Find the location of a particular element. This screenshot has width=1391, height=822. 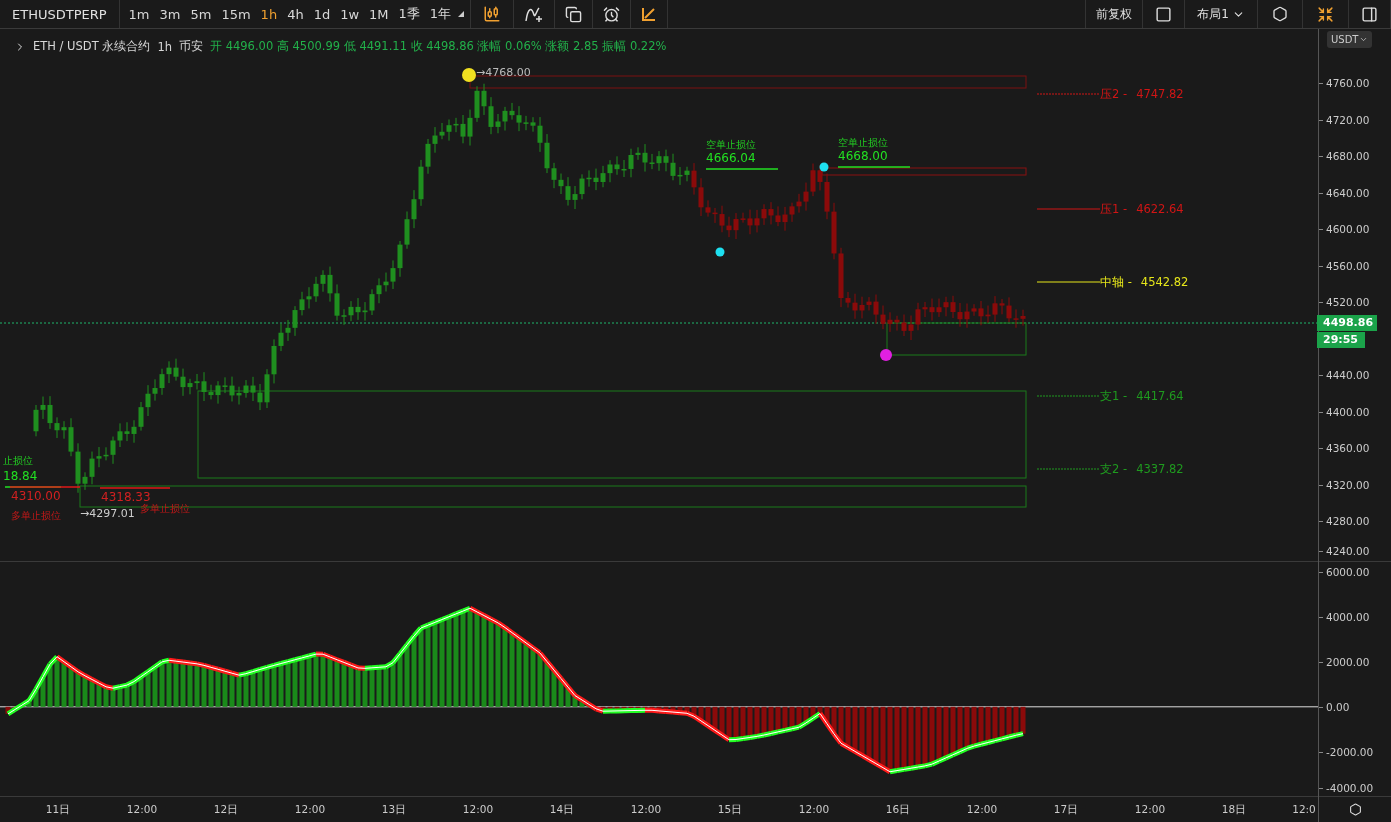

indicator-tick: 4000.00 is located at coordinates (1348, 617).